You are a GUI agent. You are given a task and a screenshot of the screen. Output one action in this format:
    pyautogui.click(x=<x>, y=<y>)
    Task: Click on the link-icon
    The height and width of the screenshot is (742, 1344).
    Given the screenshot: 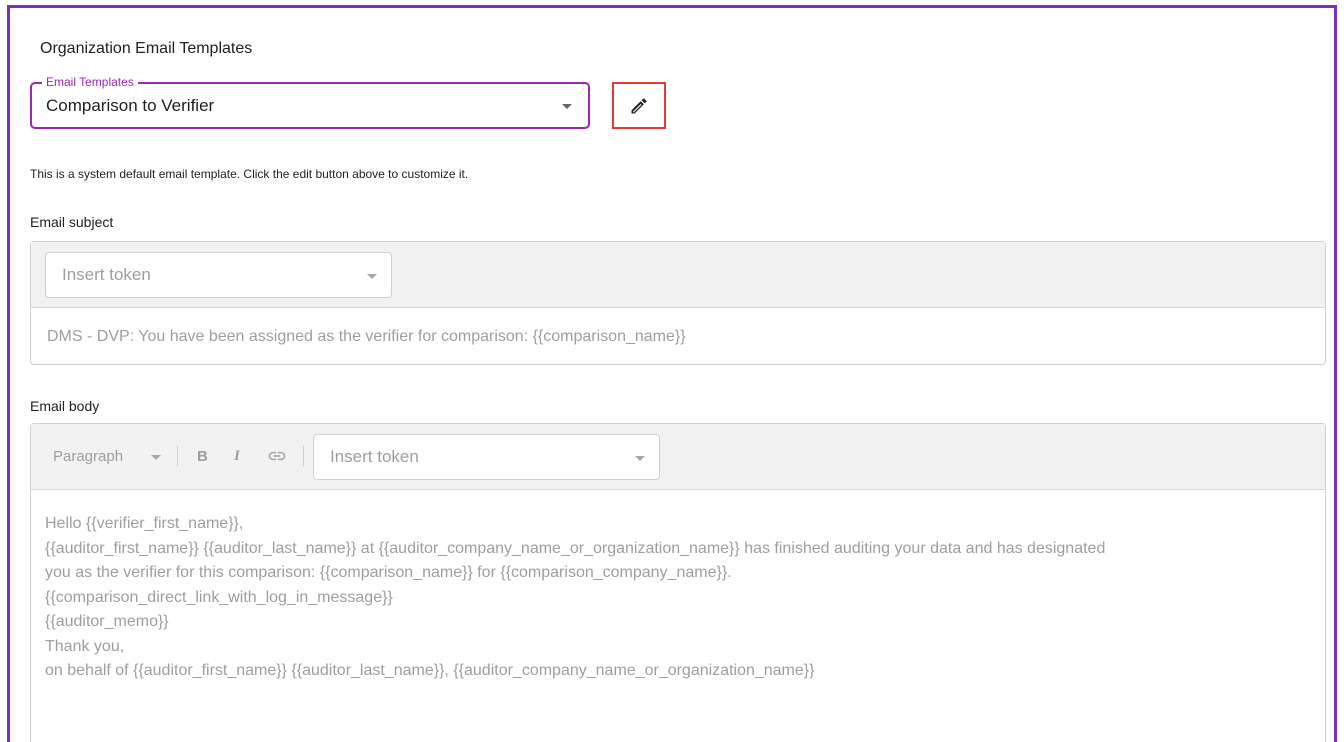 What is the action you would take?
    pyautogui.click(x=277, y=456)
    